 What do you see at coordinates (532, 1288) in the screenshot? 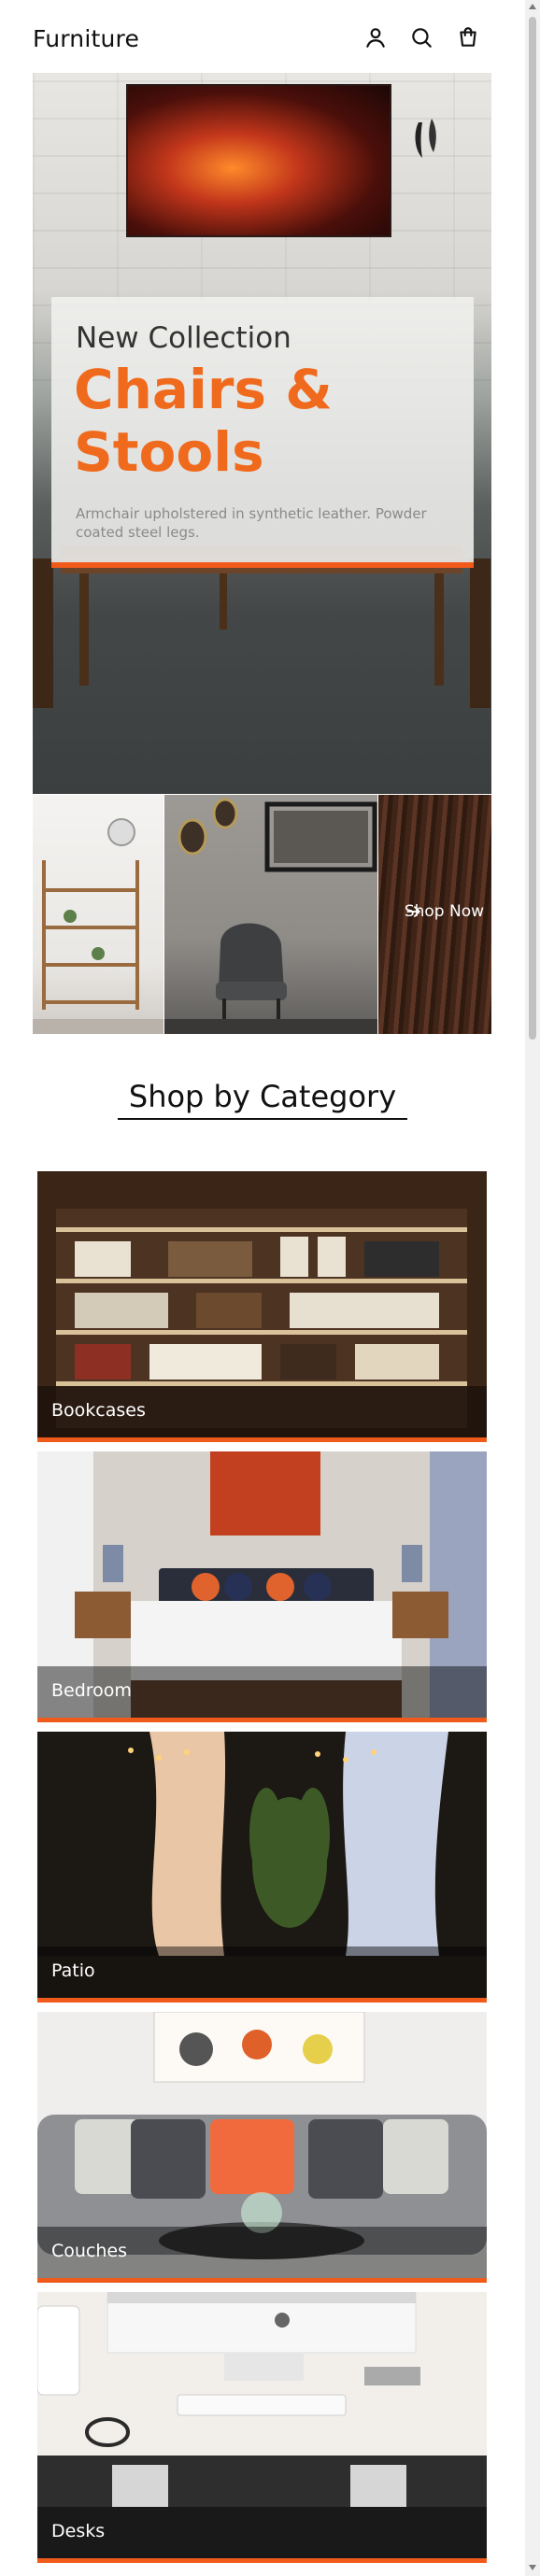
I see `vertical-scrollbar` at bounding box center [532, 1288].